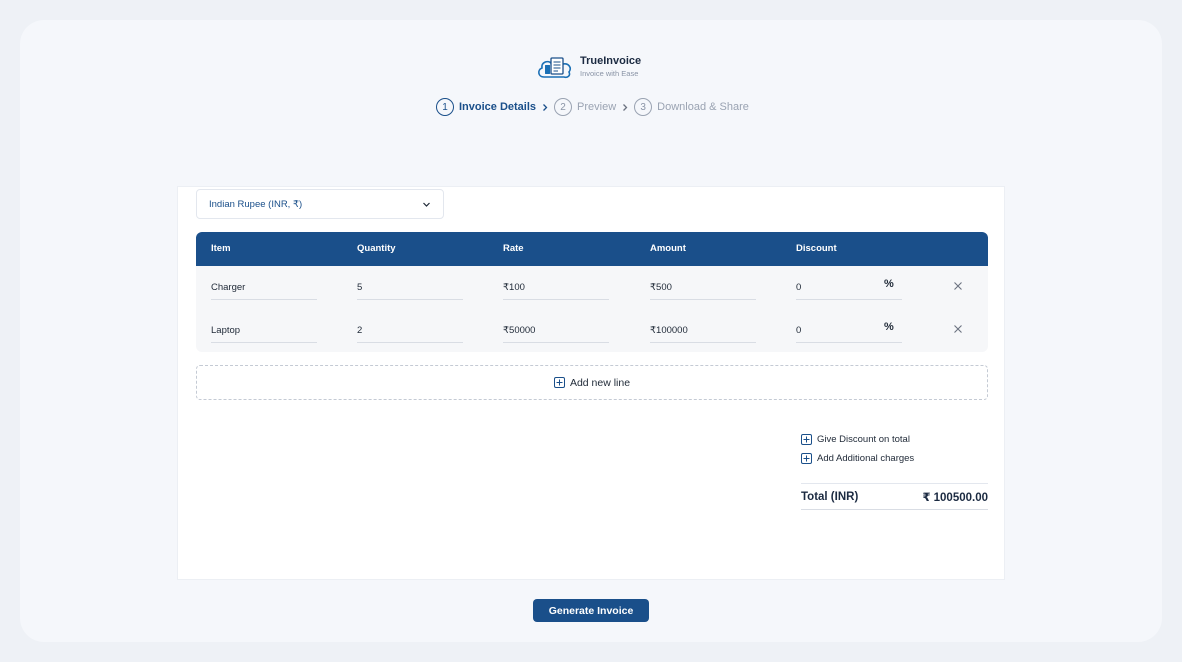 This screenshot has height=662, width=1182. What do you see at coordinates (256, 204) in the screenshot?
I see `currency-value: Indian Rupee (INR, ₹)` at bounding box center [256, 204].